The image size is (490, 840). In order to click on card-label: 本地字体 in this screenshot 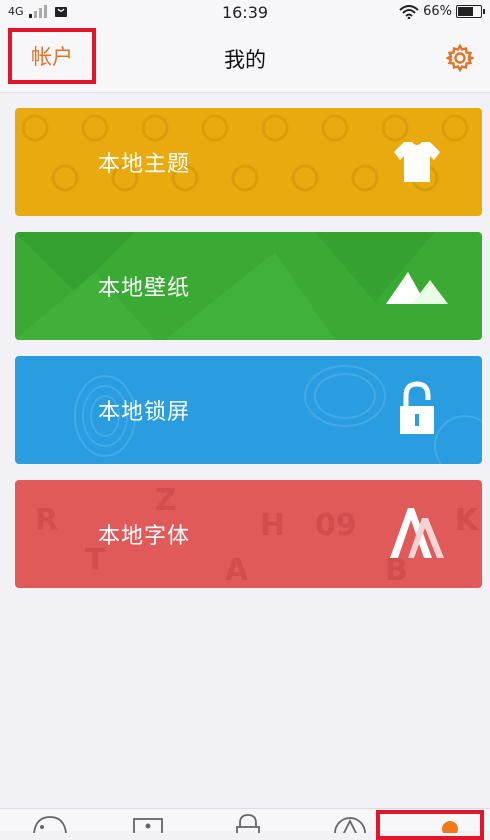, I will do `click(144, 536)`.